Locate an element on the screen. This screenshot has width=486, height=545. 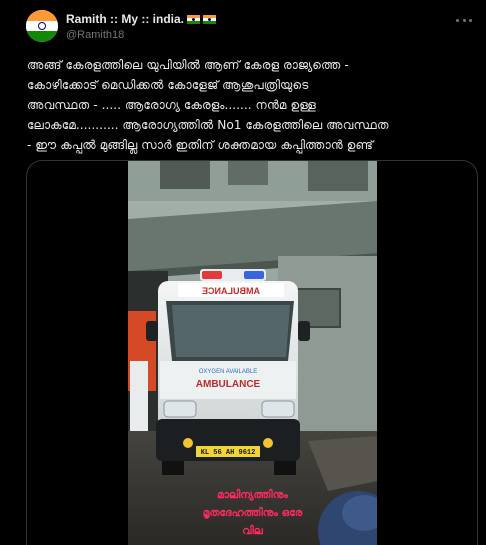
display-name-row: Ramith :: My :: india. is located at coordinates (141, 19).